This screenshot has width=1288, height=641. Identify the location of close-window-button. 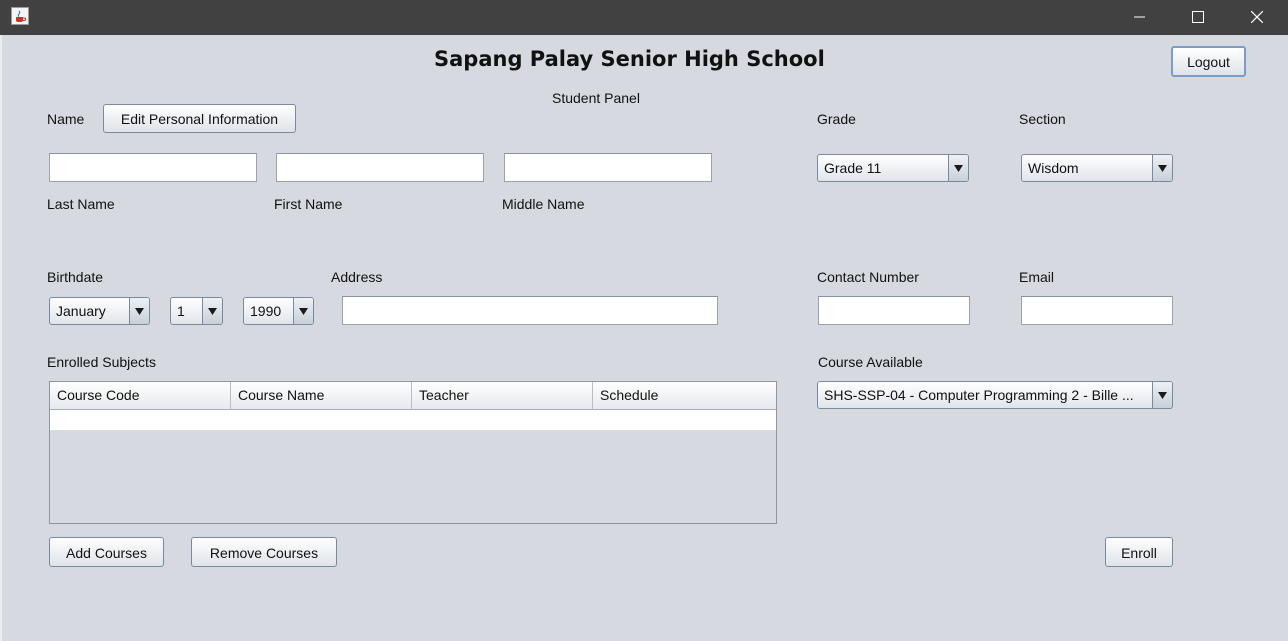
(1258, 17).